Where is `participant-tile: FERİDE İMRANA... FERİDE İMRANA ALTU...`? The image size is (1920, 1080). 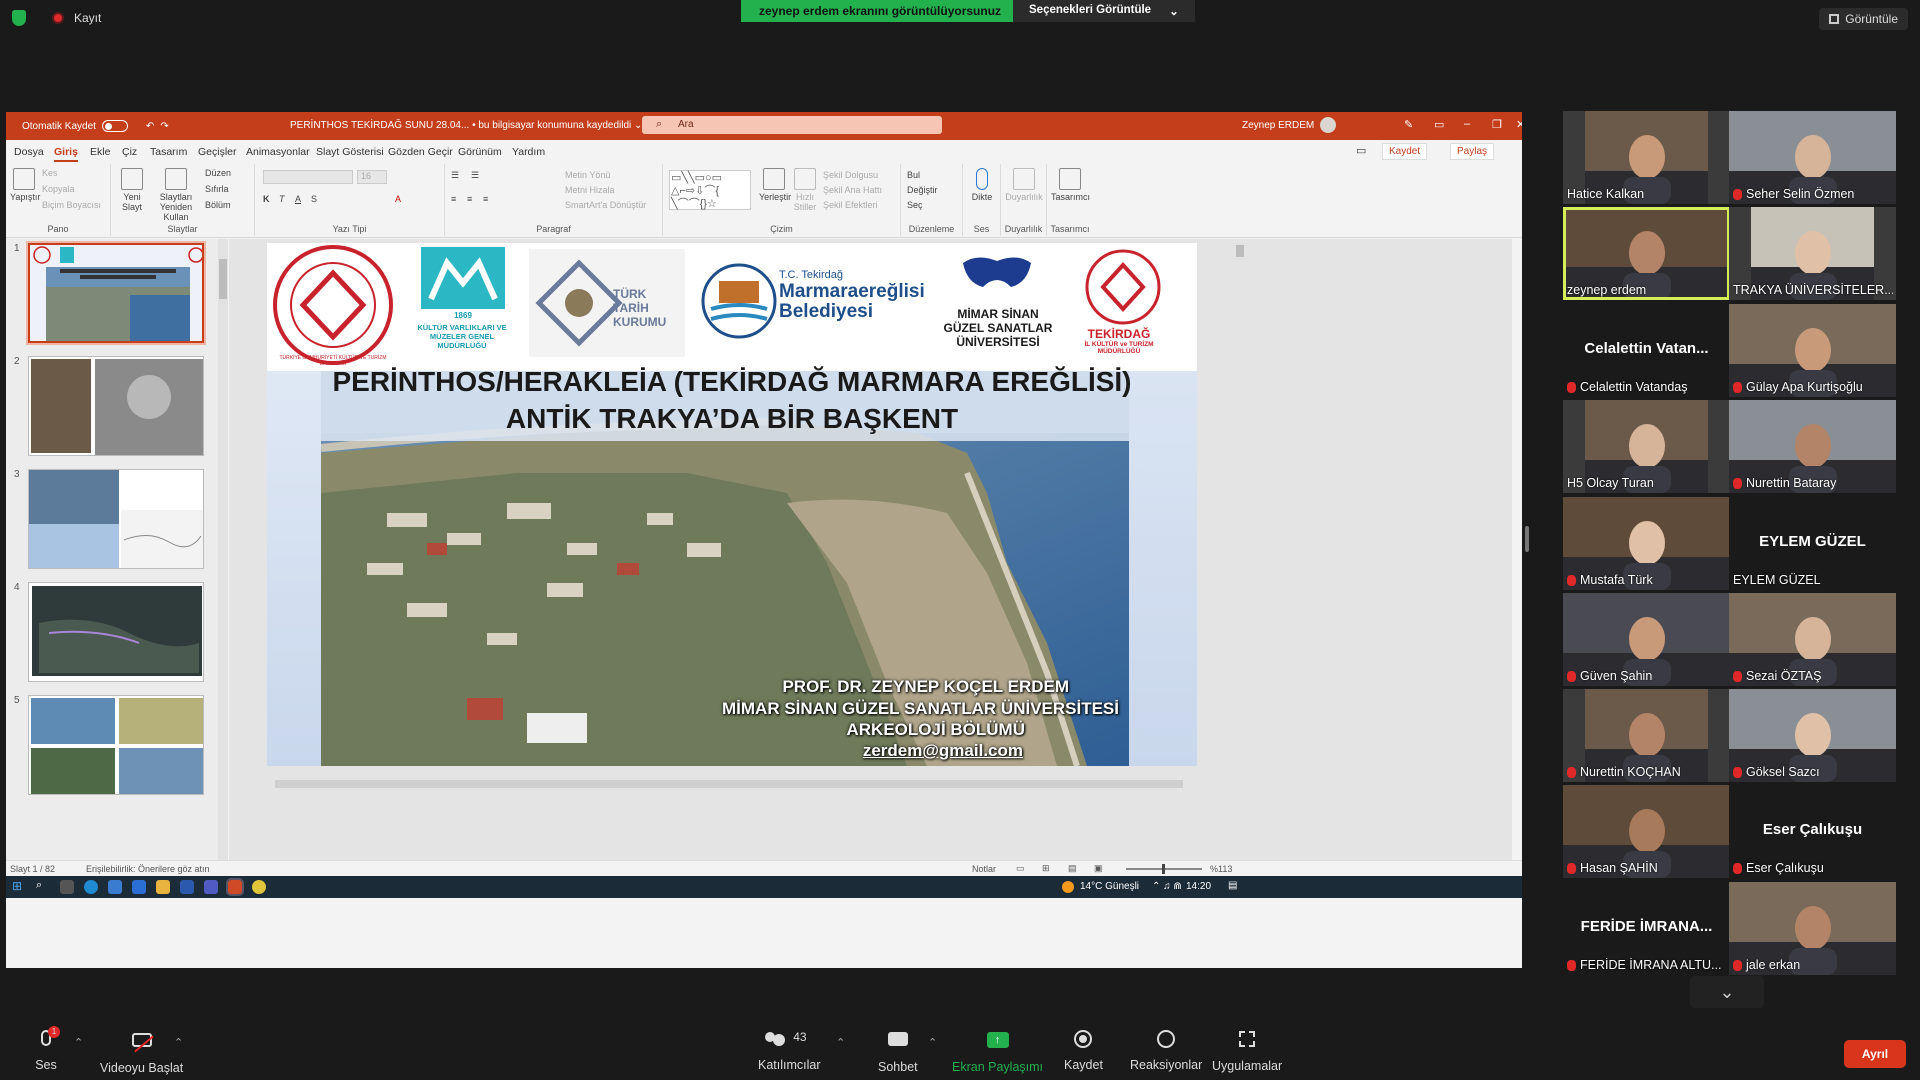 participant-tile: FERİDE İMRANA... FERİDE İMRANA ALTU... is located at coordinates (1646, 928).